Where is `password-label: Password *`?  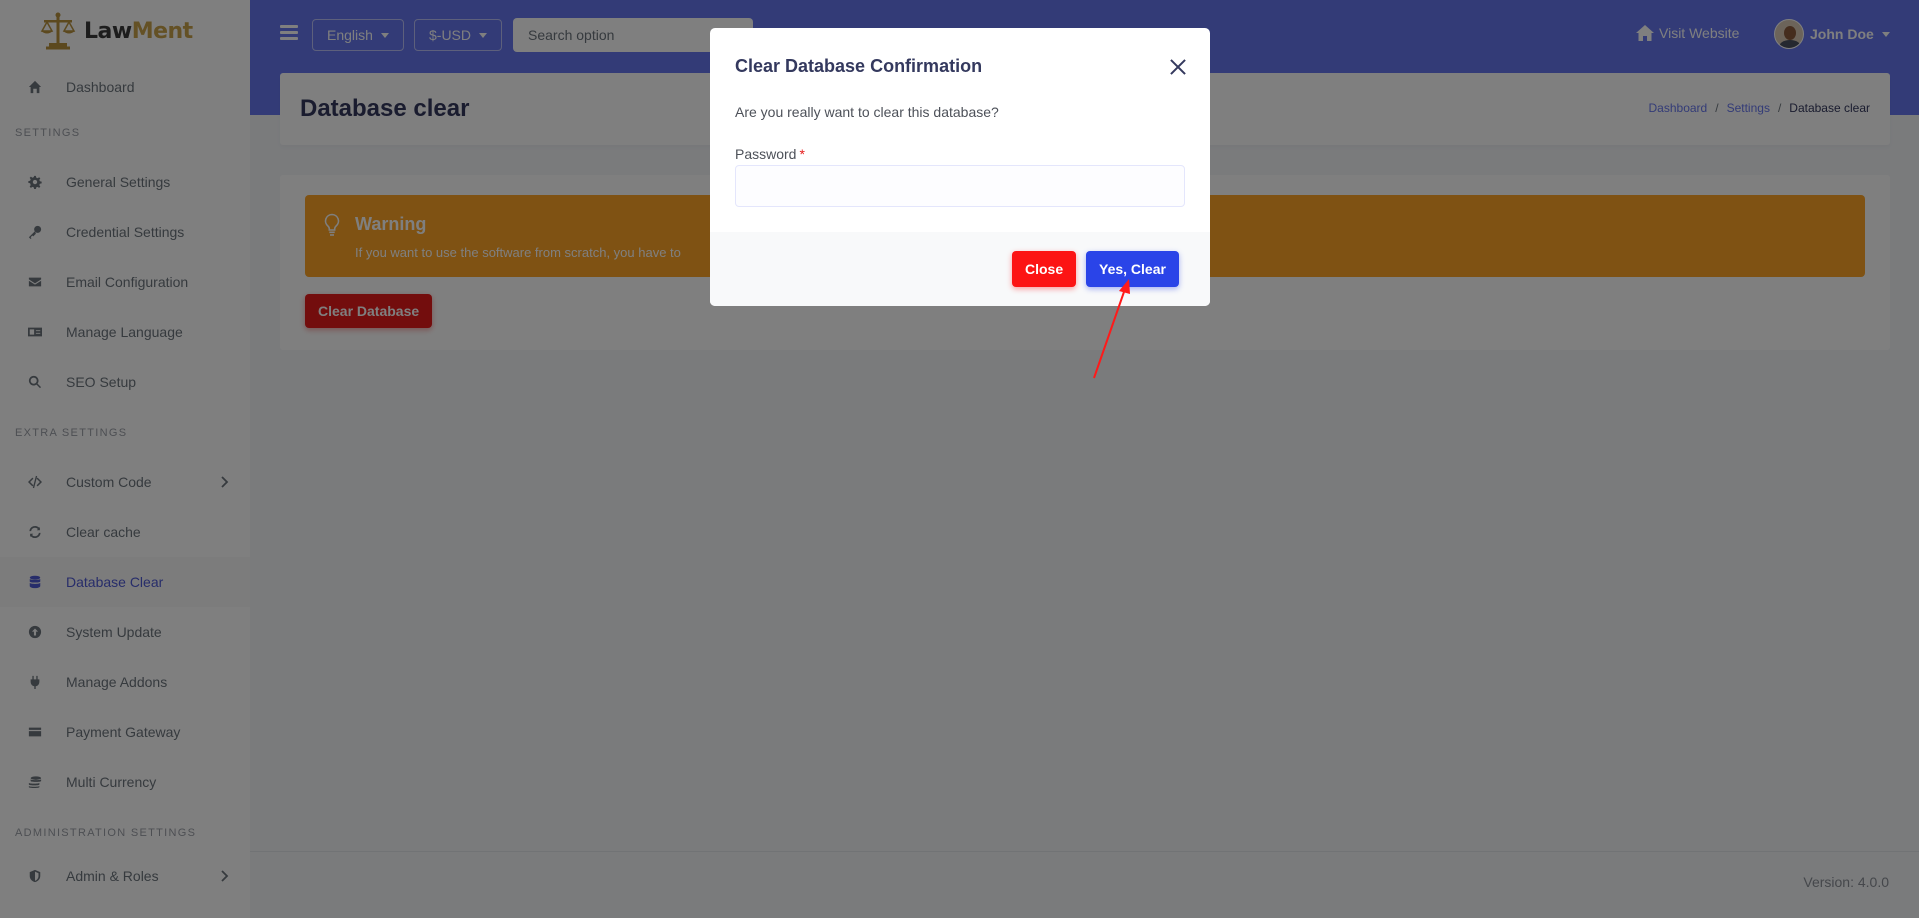
password-label: Password * is located at coordinates (770, 154).